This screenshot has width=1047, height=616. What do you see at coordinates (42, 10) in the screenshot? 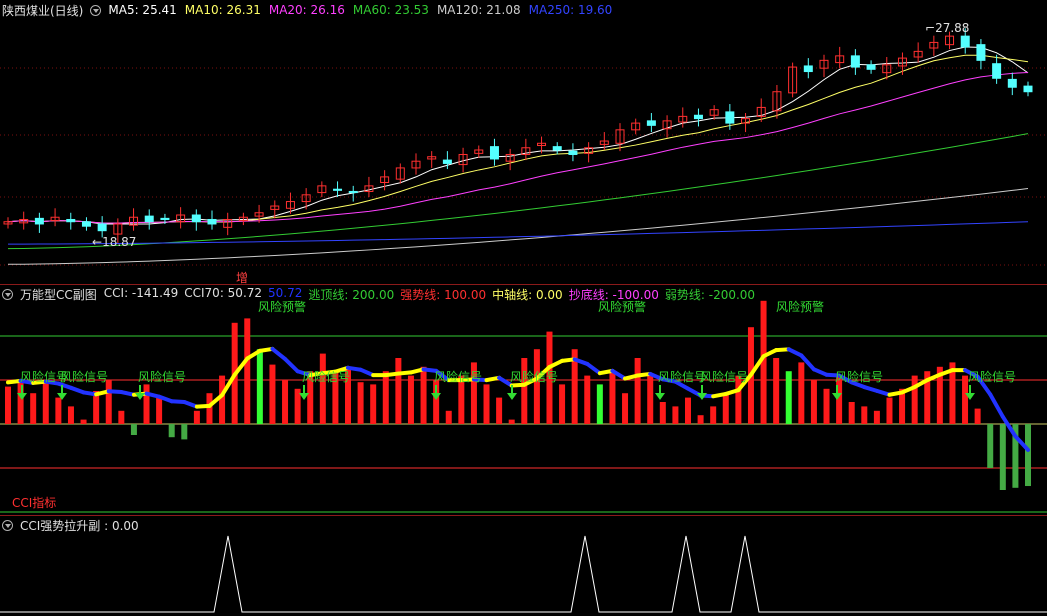
I see `stock-title: 陕西煤业(日线)` at bounding box center [42, 10].